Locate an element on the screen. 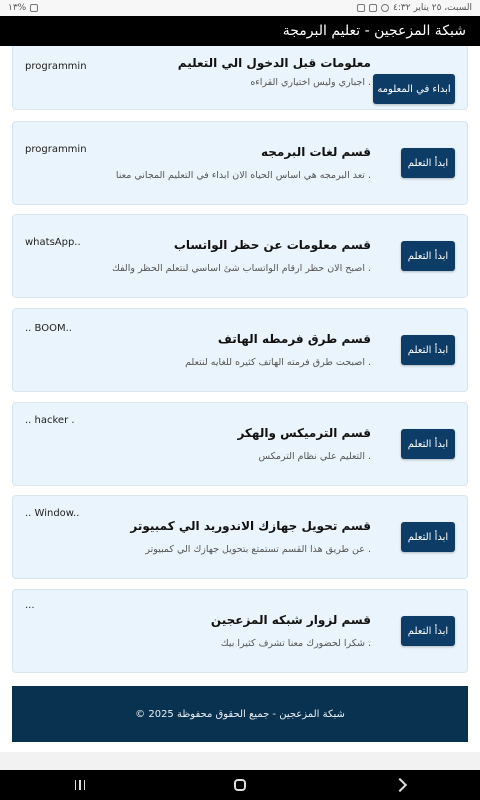 This screenshot has height=800, width=480. card-title: قسم لغات البرمجه is located at coordinates (315, 152).